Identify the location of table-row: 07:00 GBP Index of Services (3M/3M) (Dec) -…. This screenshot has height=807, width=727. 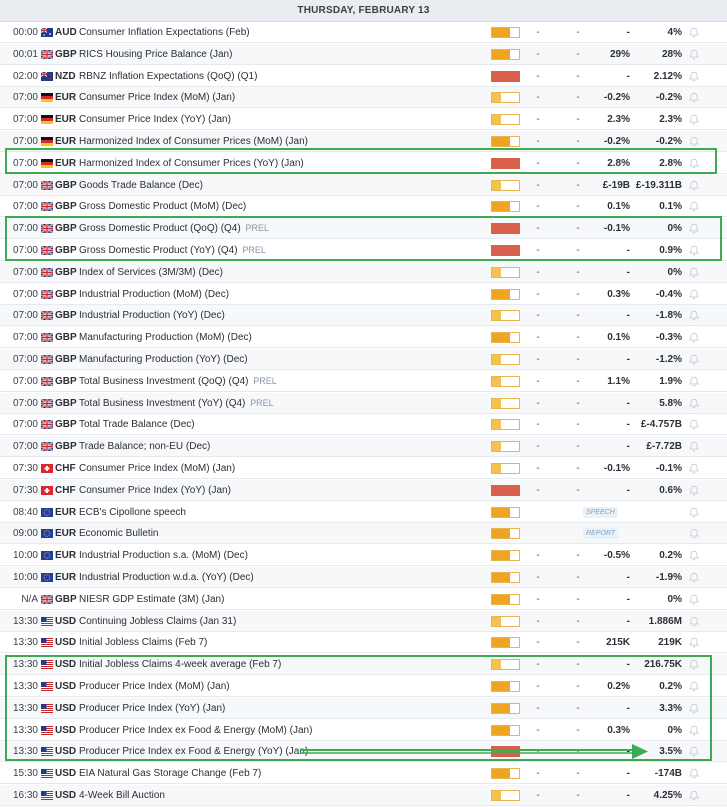
(363, 272).